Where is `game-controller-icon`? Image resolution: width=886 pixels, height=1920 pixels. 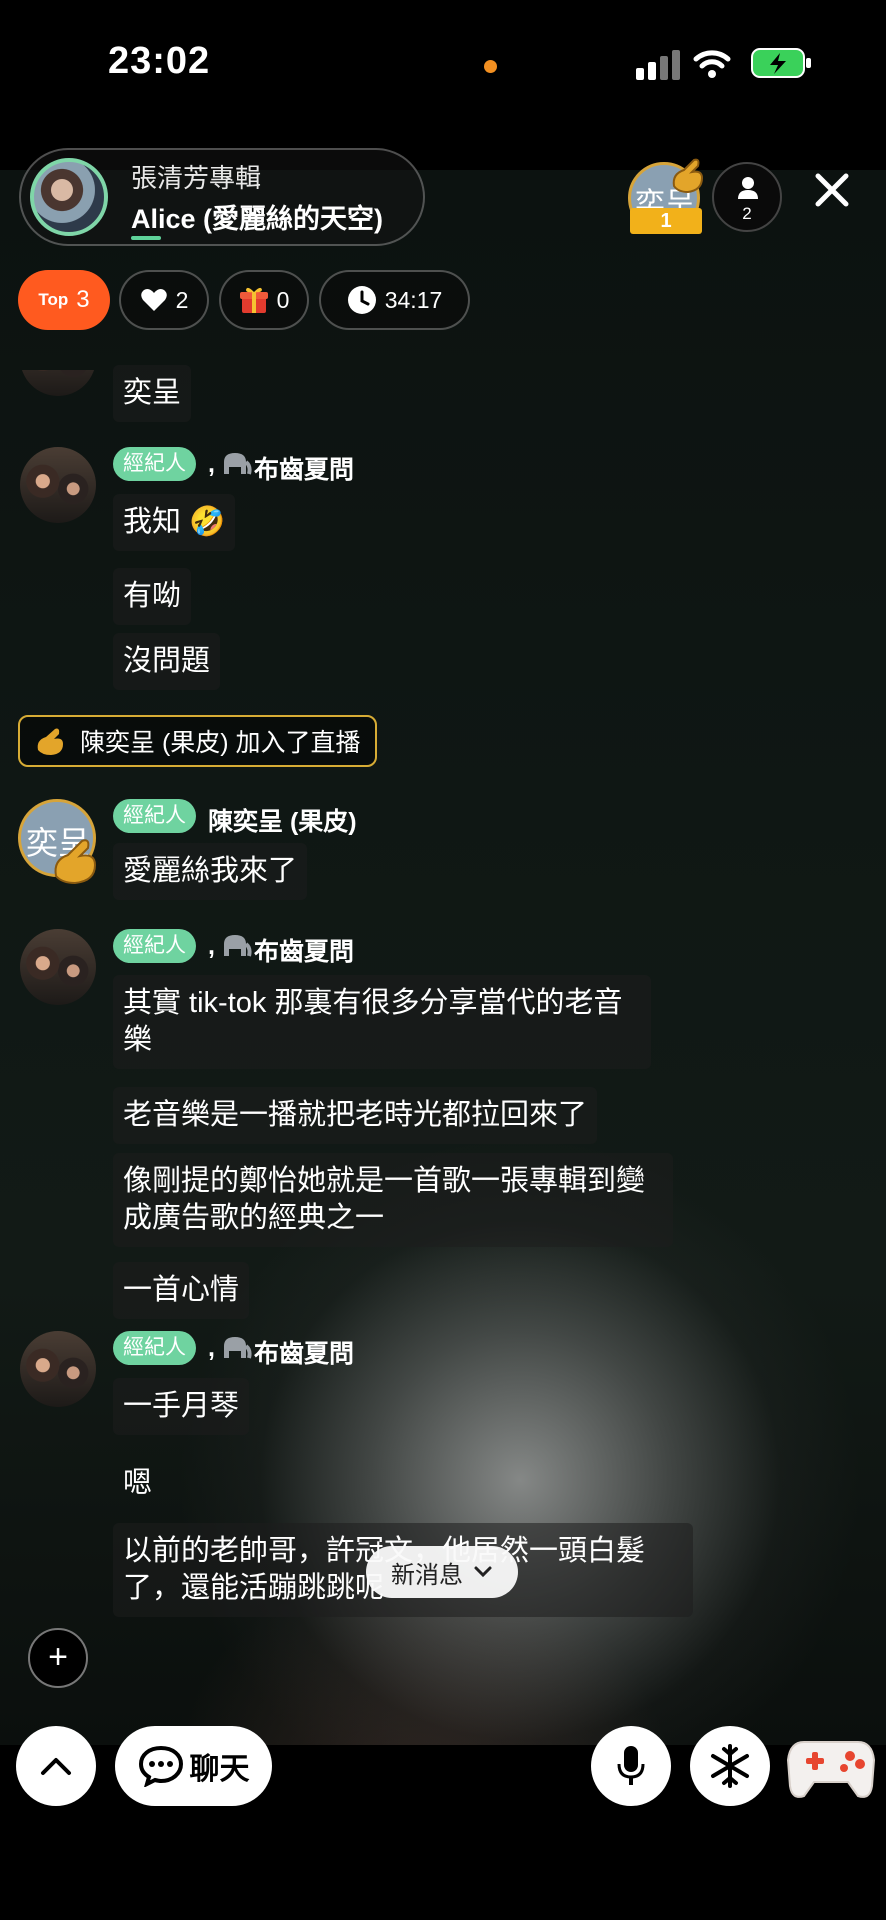
game-controller-icon is located at coordinates (831, 1767).